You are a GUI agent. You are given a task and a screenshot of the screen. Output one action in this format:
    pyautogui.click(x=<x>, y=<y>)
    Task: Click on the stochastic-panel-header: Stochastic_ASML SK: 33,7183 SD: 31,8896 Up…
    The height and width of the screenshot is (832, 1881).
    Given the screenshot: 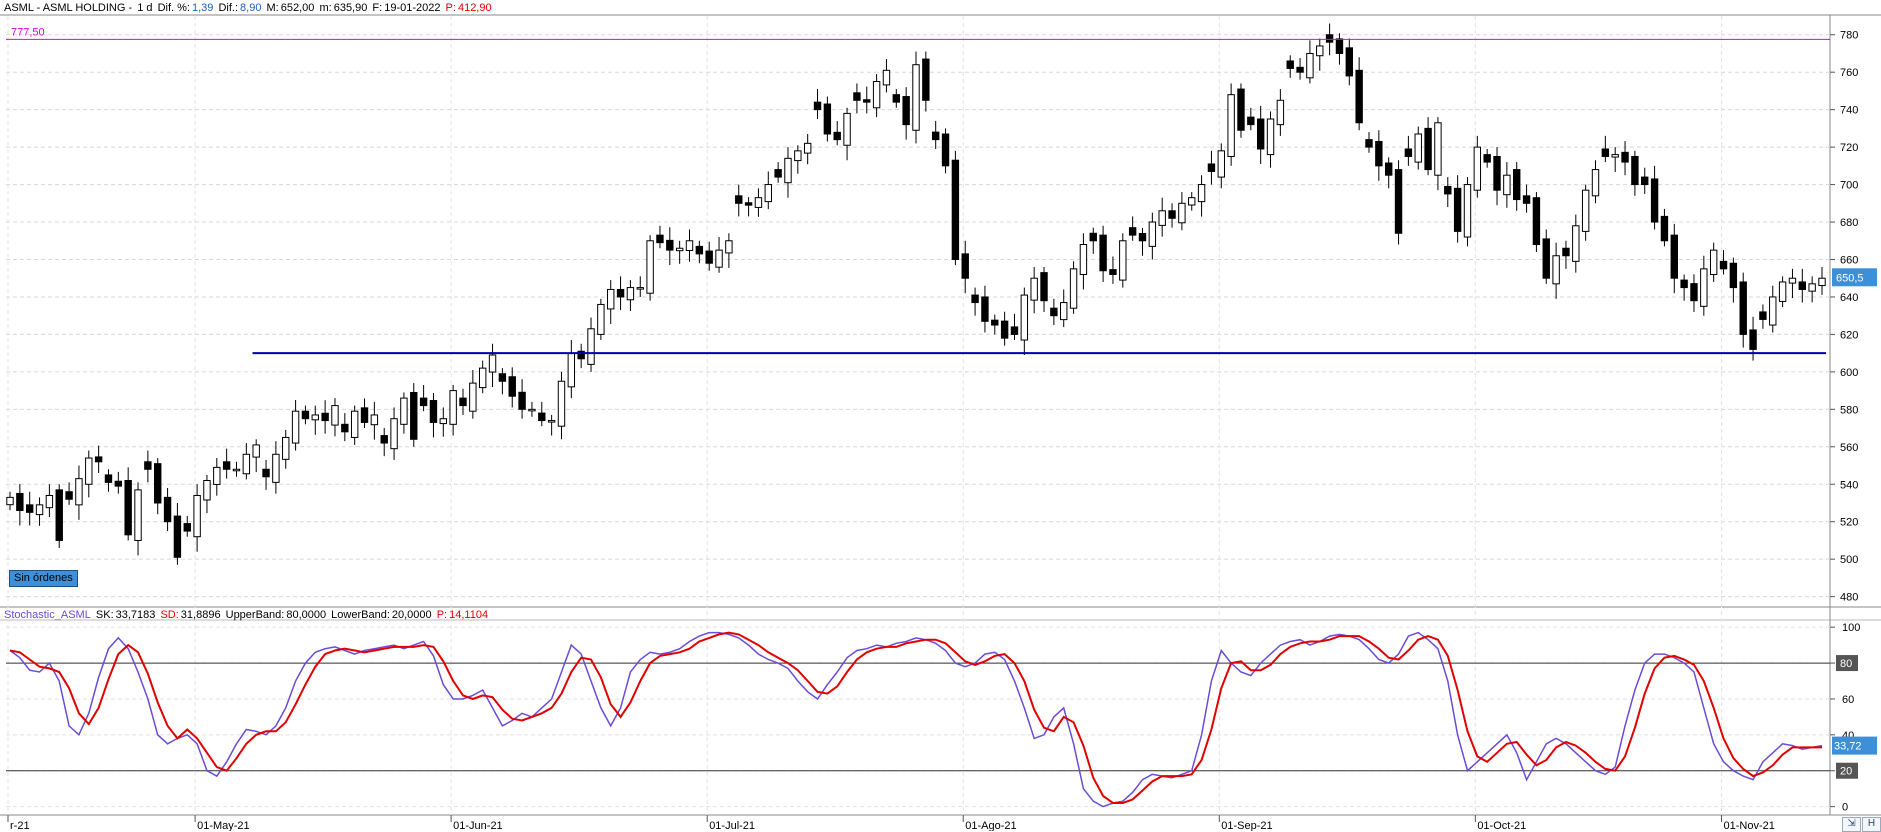 What is the action you would take?
    pyautogui.click(x=247, y=615)
    